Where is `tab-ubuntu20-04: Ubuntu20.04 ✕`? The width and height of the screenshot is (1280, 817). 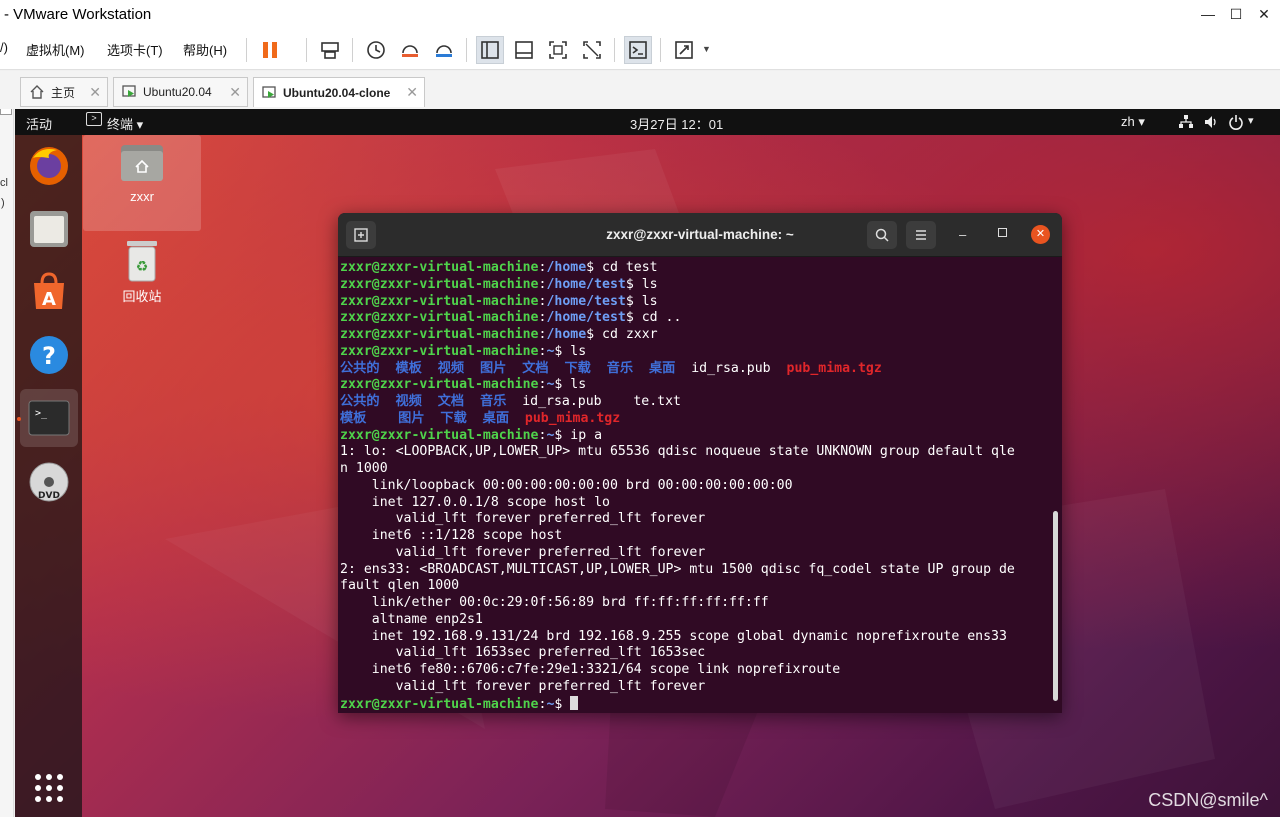
tab-ubuntu20-04: Ubuntu20.04 ✕ is located at coordinates (180, 92).